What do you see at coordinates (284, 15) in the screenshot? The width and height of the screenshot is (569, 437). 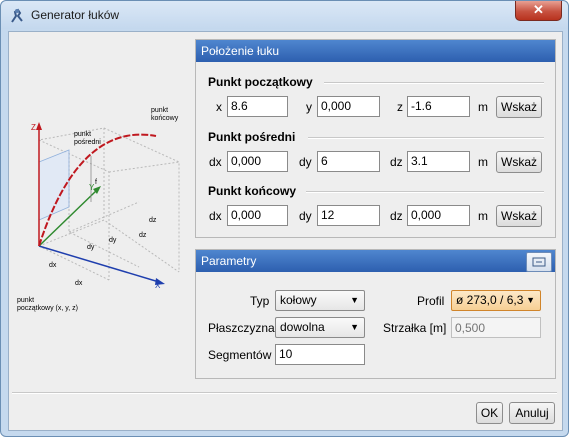 I see `title-bar: Generator łuków ✕` at bounding box center [284, 15].